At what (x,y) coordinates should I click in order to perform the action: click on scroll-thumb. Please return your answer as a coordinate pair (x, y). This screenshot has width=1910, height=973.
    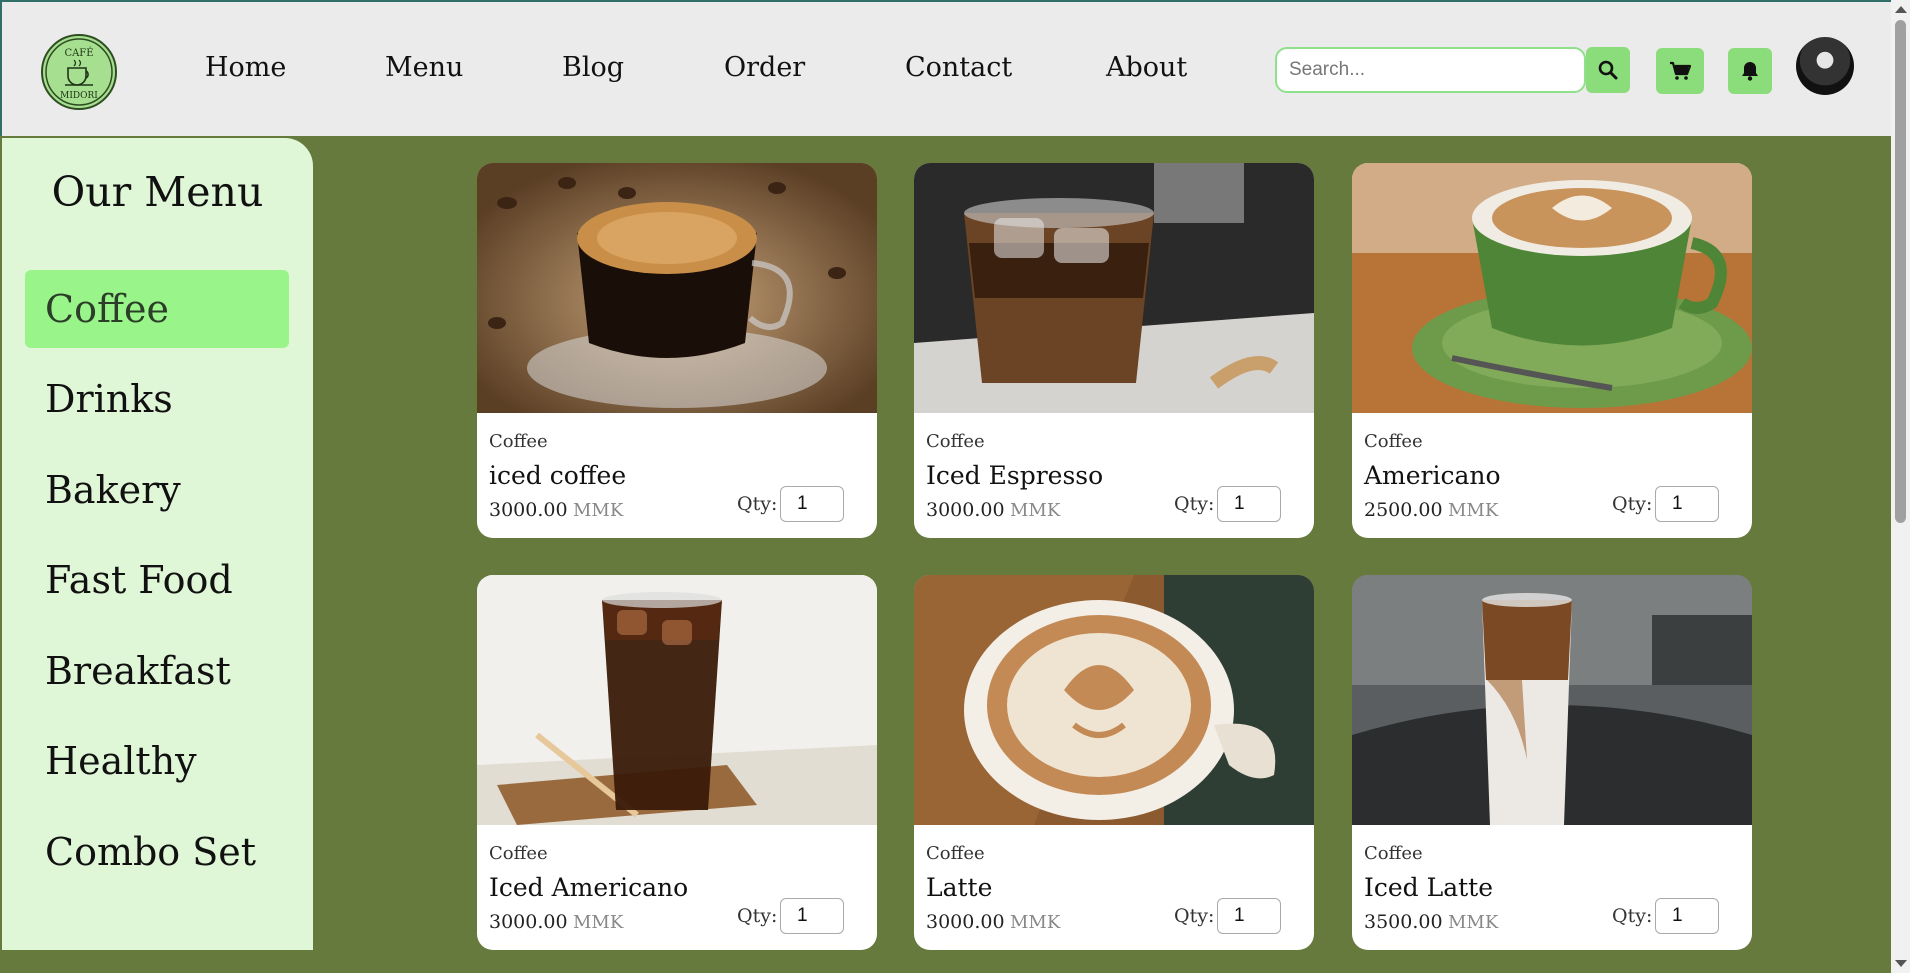
    Looking at the image, I should click on (1900, 271).